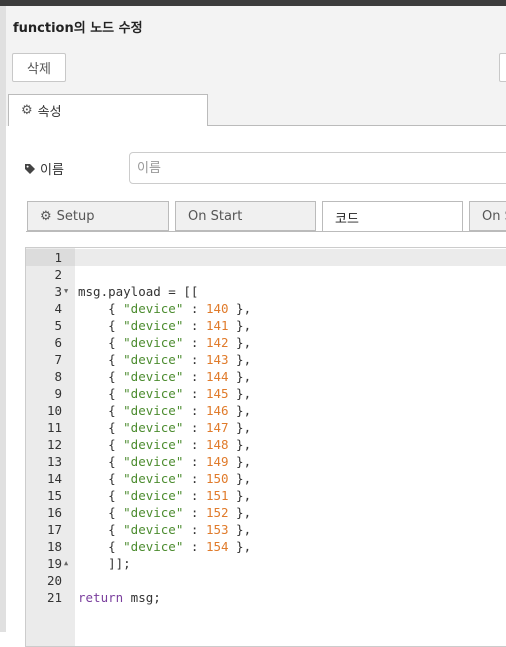 This screenshot has height=647, width=506. Describe the element at coordinates (165, 444) in the screenshot. I see `code-text: { "device" : 148 },` at that location.